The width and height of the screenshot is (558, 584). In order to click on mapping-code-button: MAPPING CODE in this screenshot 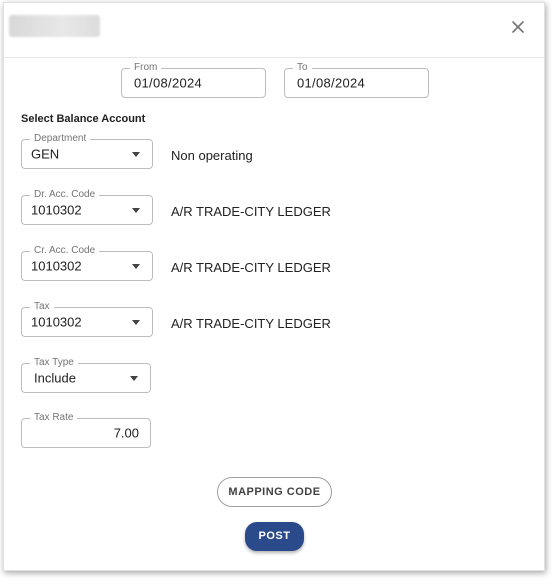, I will do `click(274, 492)`.